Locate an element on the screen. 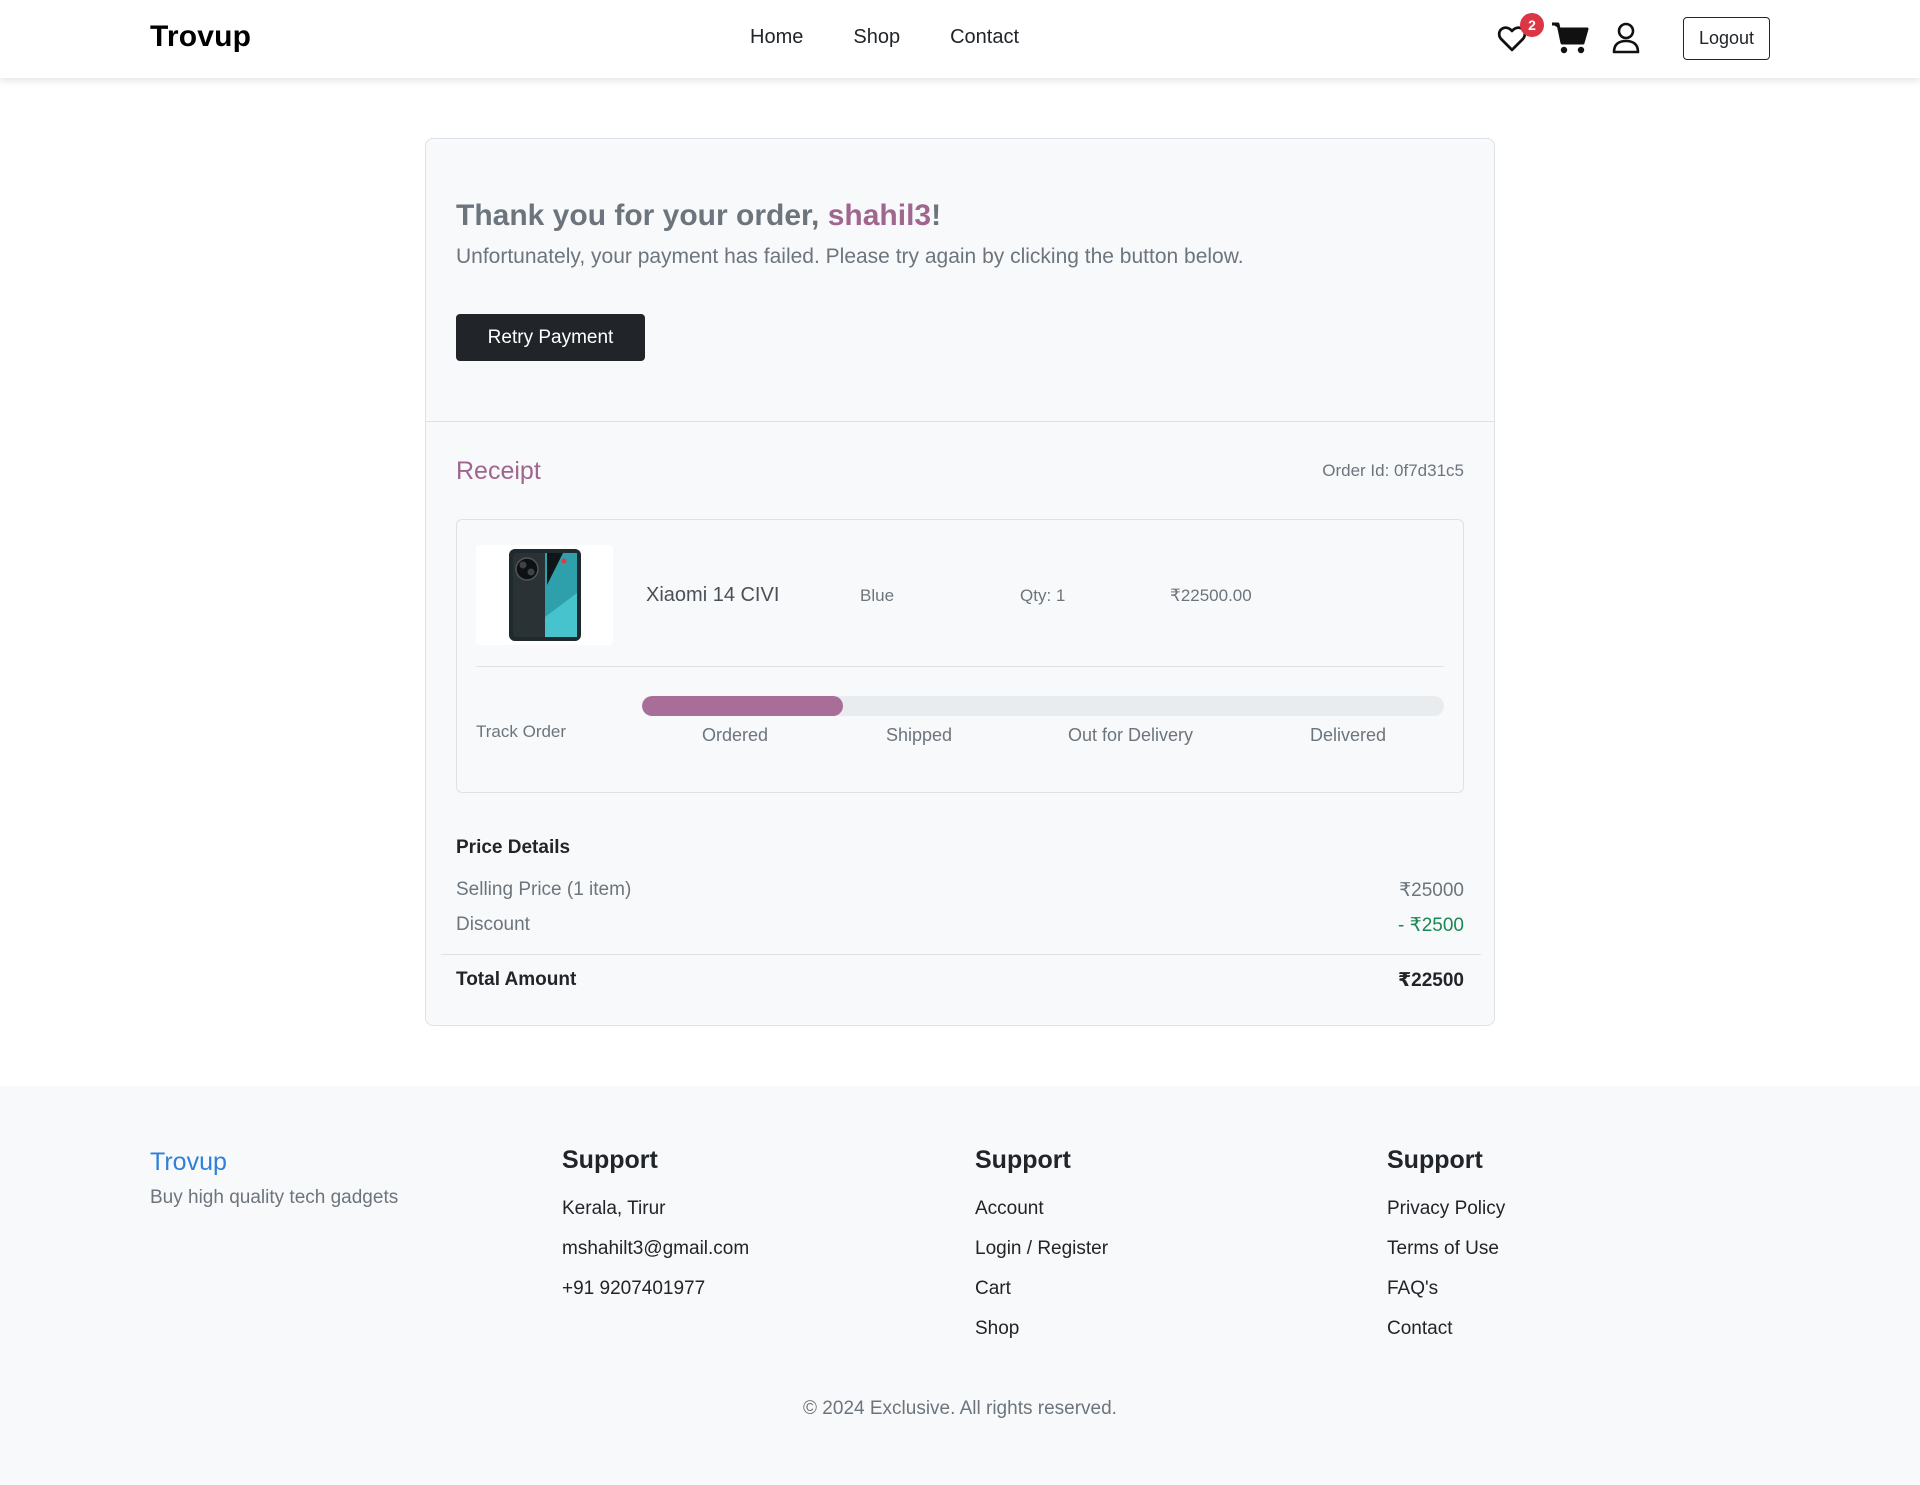 The image size is (1920, 1485). thank-you-heading: Thank you for your order, shahil3! is located at coordinates (698, 216).